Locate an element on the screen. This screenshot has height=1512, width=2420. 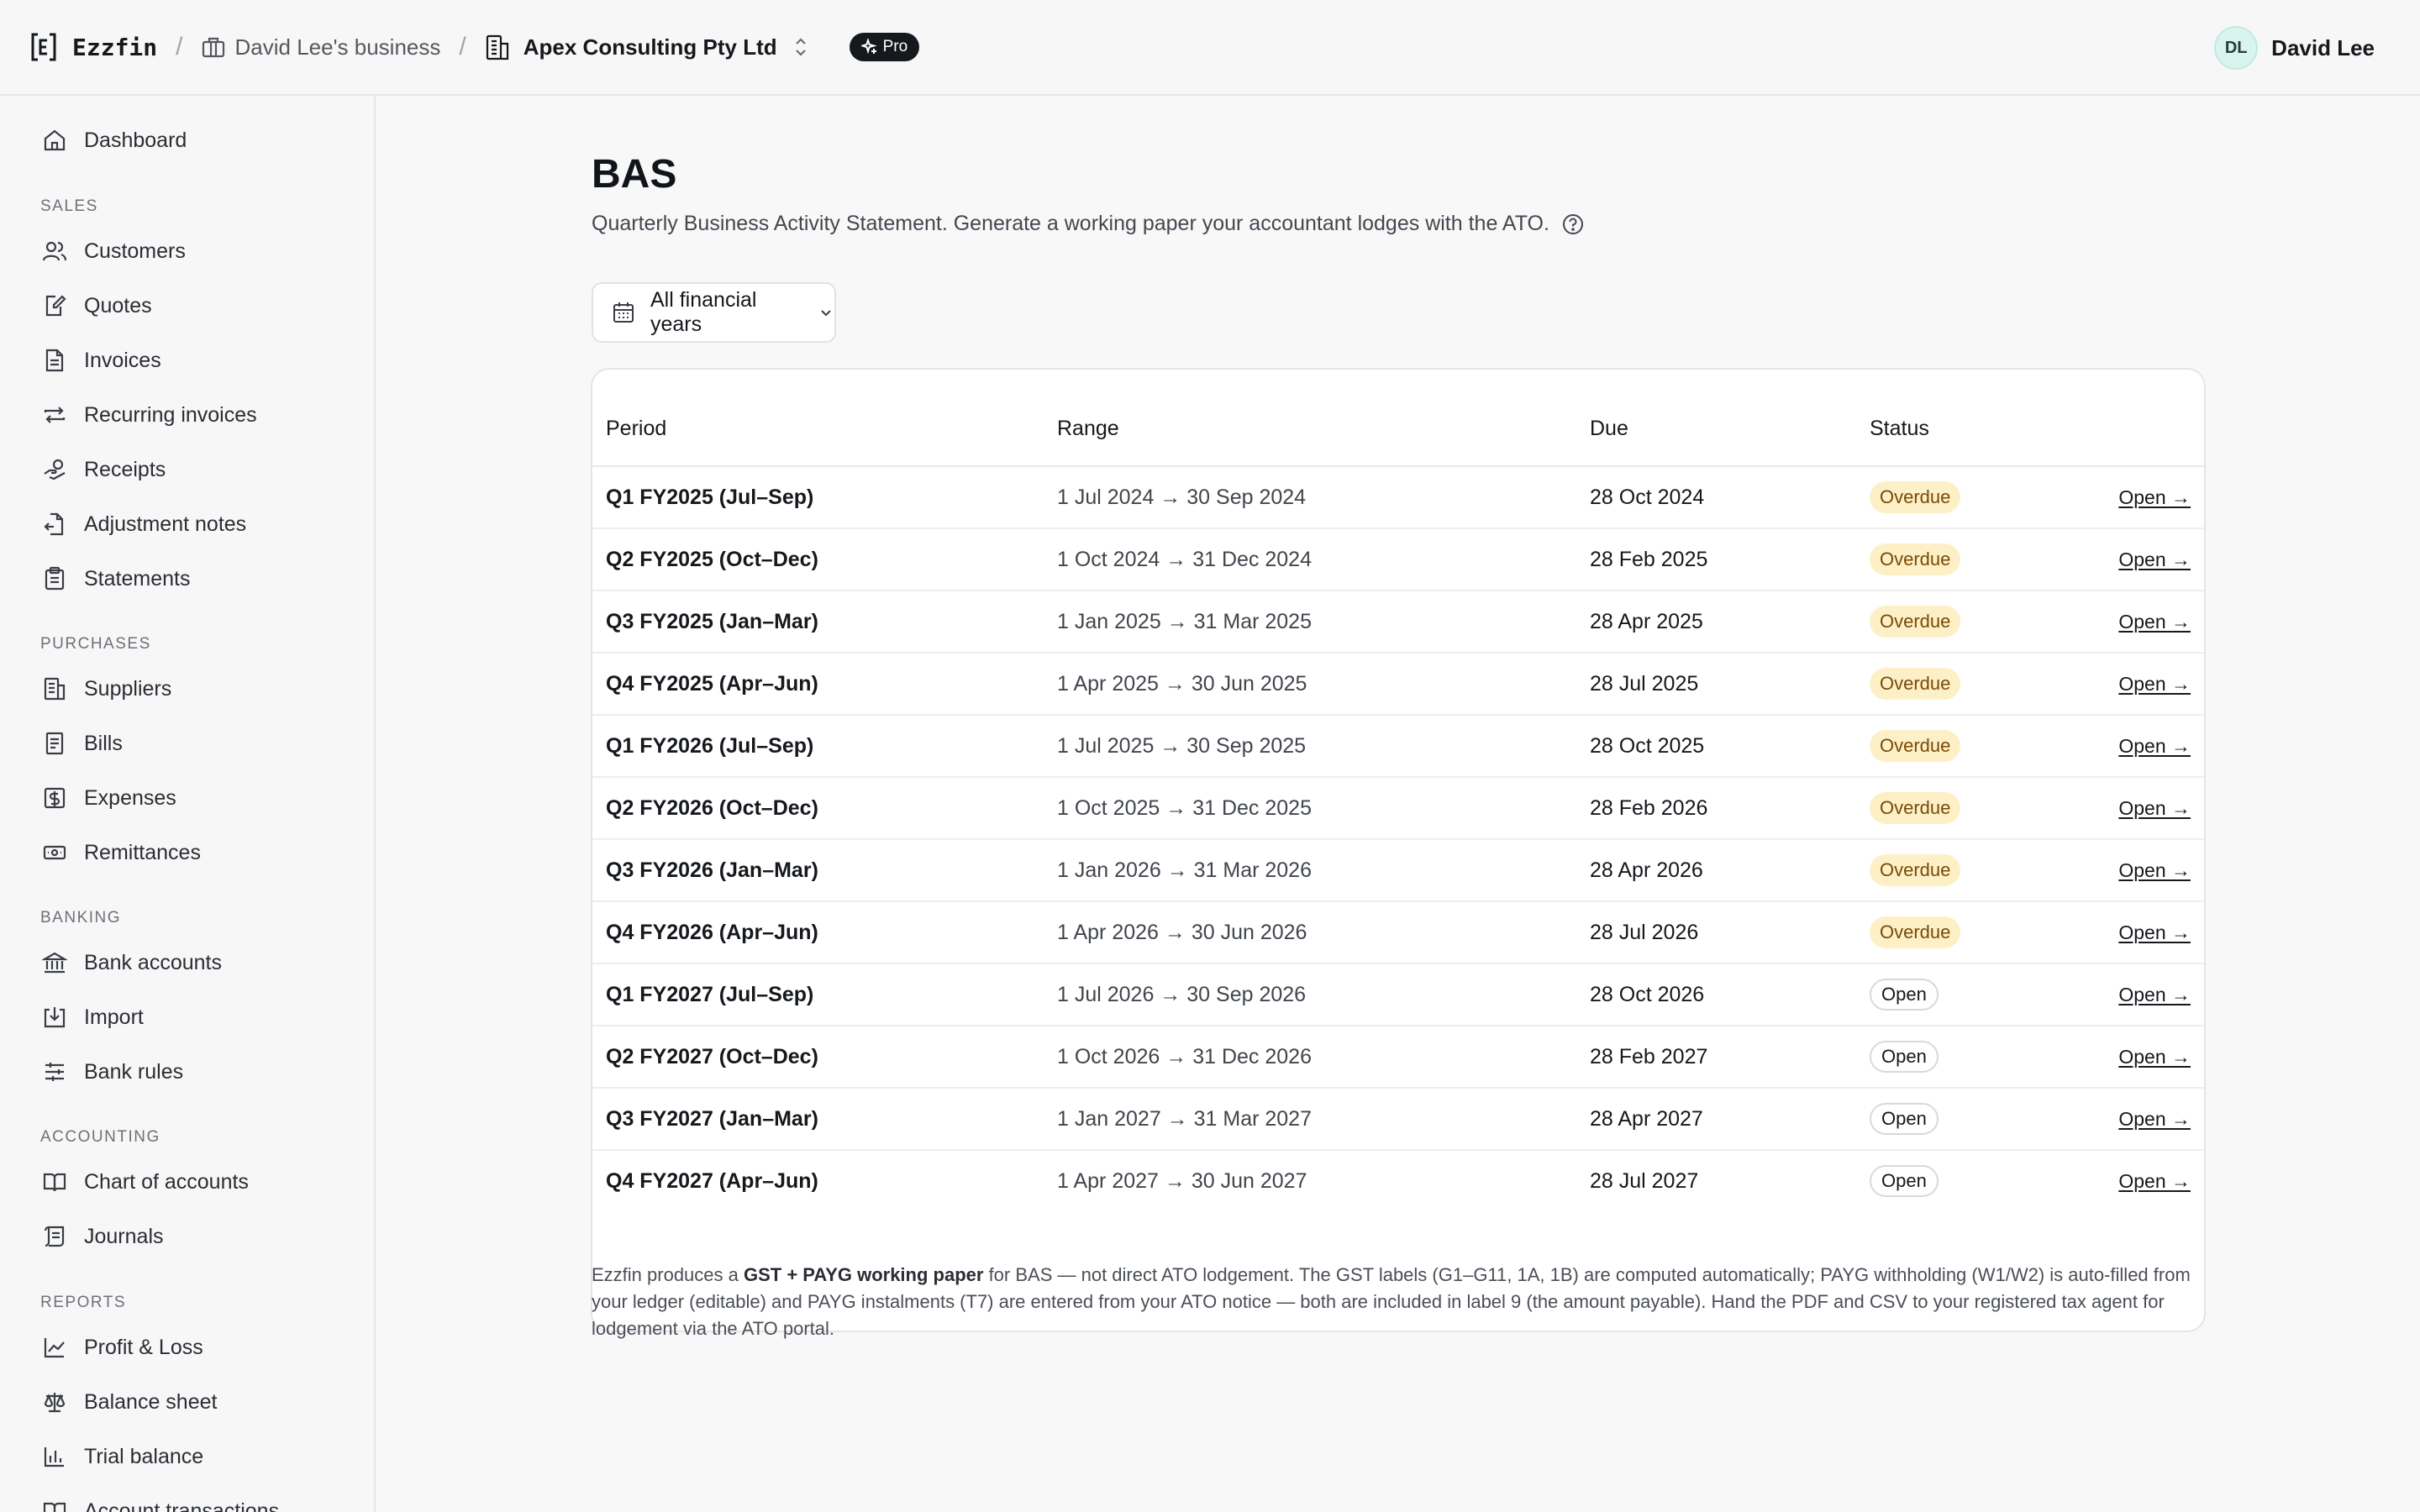
sidebar-item-receipts: Receipts is located at coordinates (103, 469).